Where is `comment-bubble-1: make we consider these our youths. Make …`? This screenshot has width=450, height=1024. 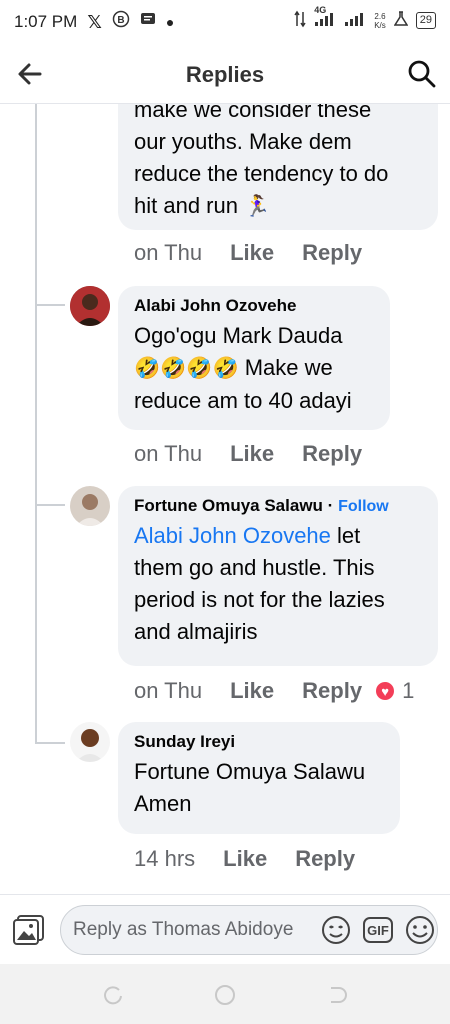
comment-bubble-1: make we consider these our youths. Make … is located at coordinates (278, 167).